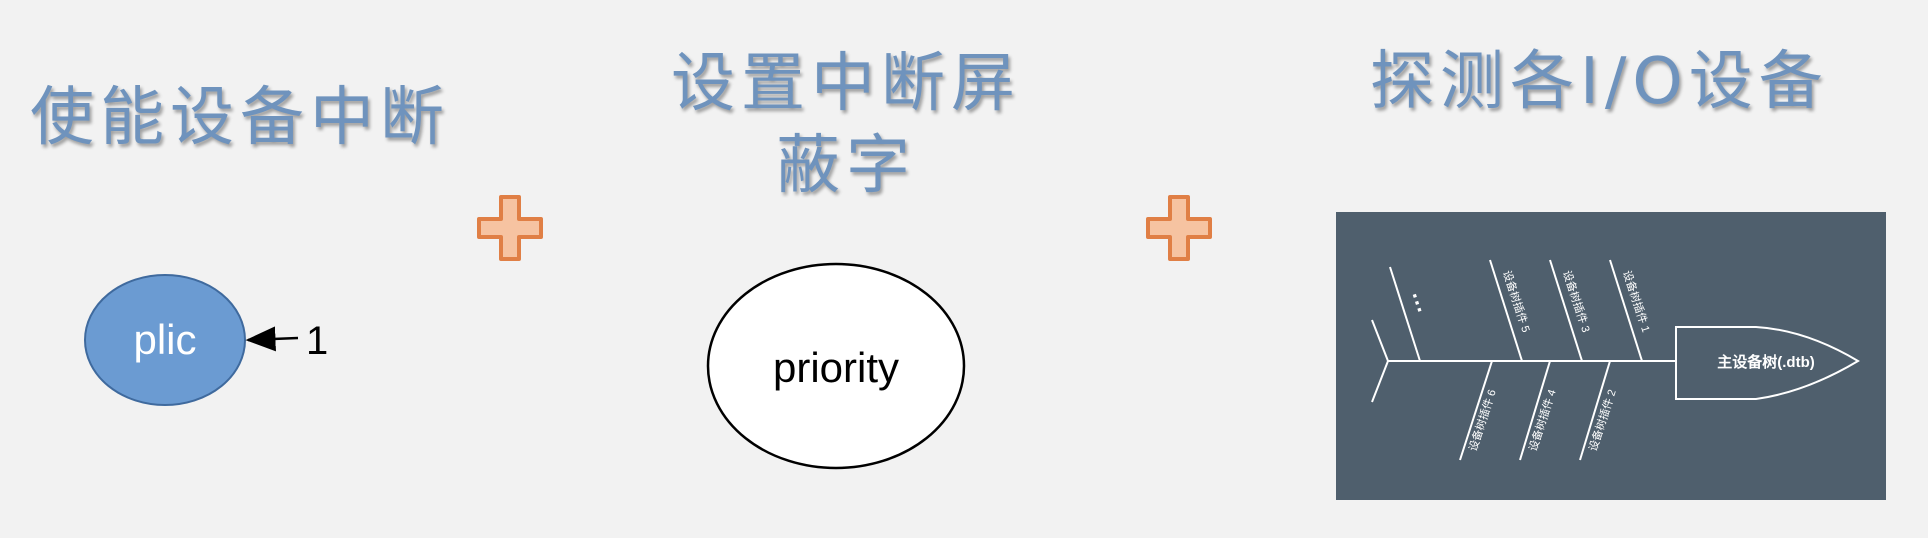 Image resolution: width=1928 pixels, height=538 pixels. I want to click on priority-node: priority, so click(836, 366).